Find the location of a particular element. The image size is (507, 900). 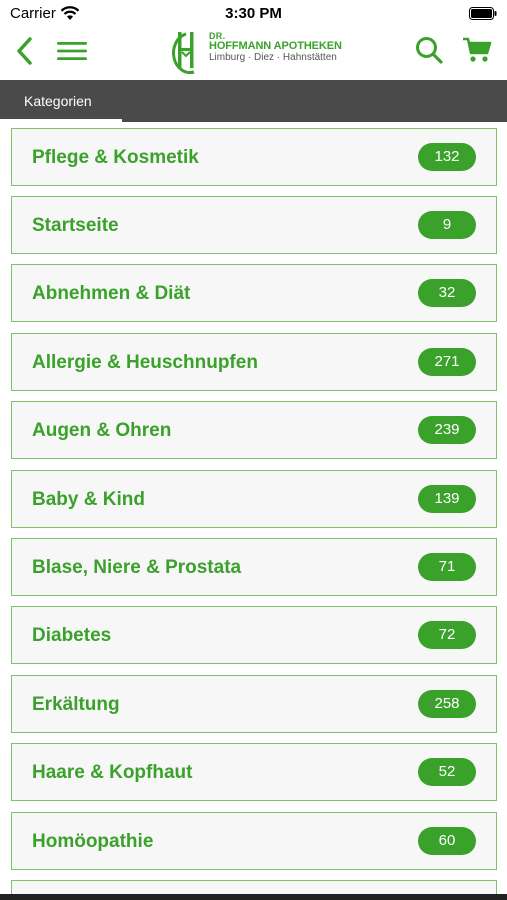

search-icon is located at coordinates (429, 50).